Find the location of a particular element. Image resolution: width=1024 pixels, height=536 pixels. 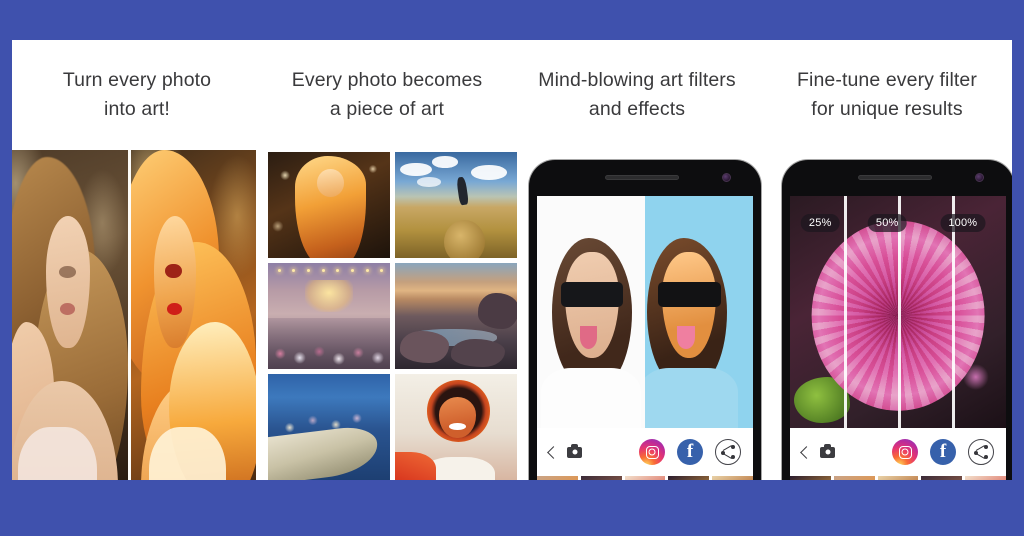

phone-screen: 25% 50% 100% f is located at coordinates (898, 338).